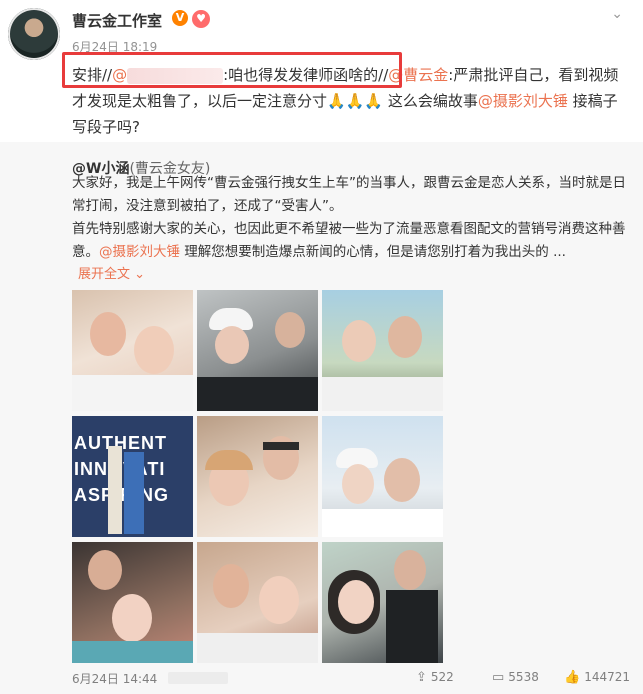 This screenshot has height=694, width=643. I want to click on repost-count-button: ⇪ 522, so click(435, 677).